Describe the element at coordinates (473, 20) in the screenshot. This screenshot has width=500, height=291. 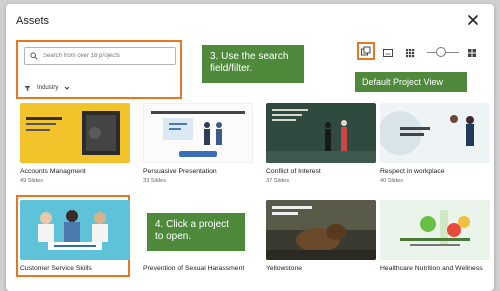
I see `close-icon` at that location.